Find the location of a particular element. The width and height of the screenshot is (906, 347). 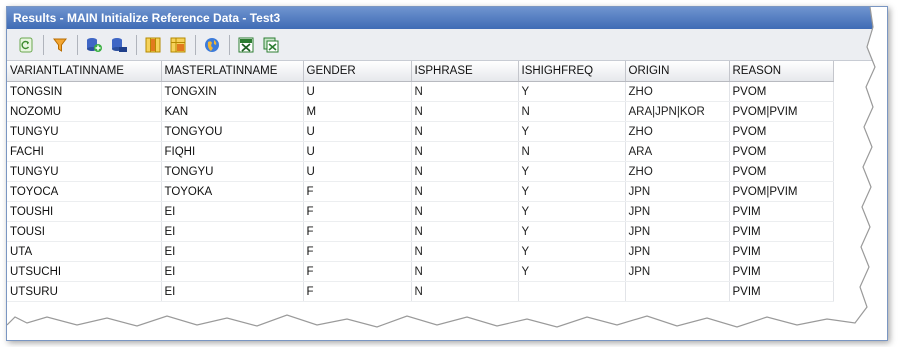

cell-variantlatinname: UTSUCHI is located at coordinates (84, 271).